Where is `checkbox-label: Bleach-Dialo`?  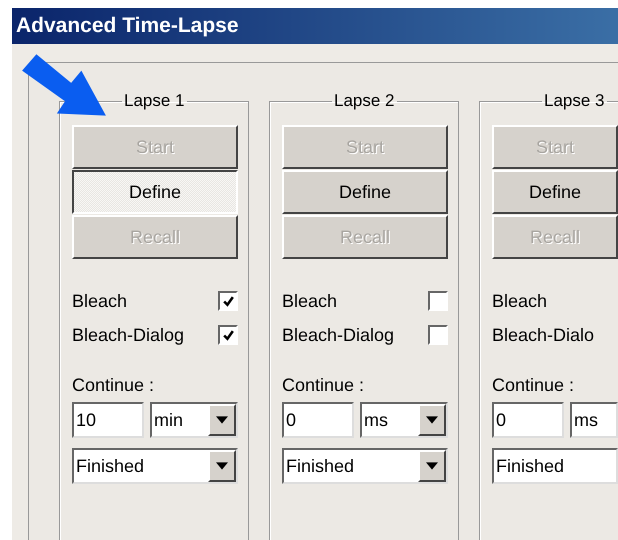 checkbox-label: Bleach-Dialo is located at coordinates (543, 335).